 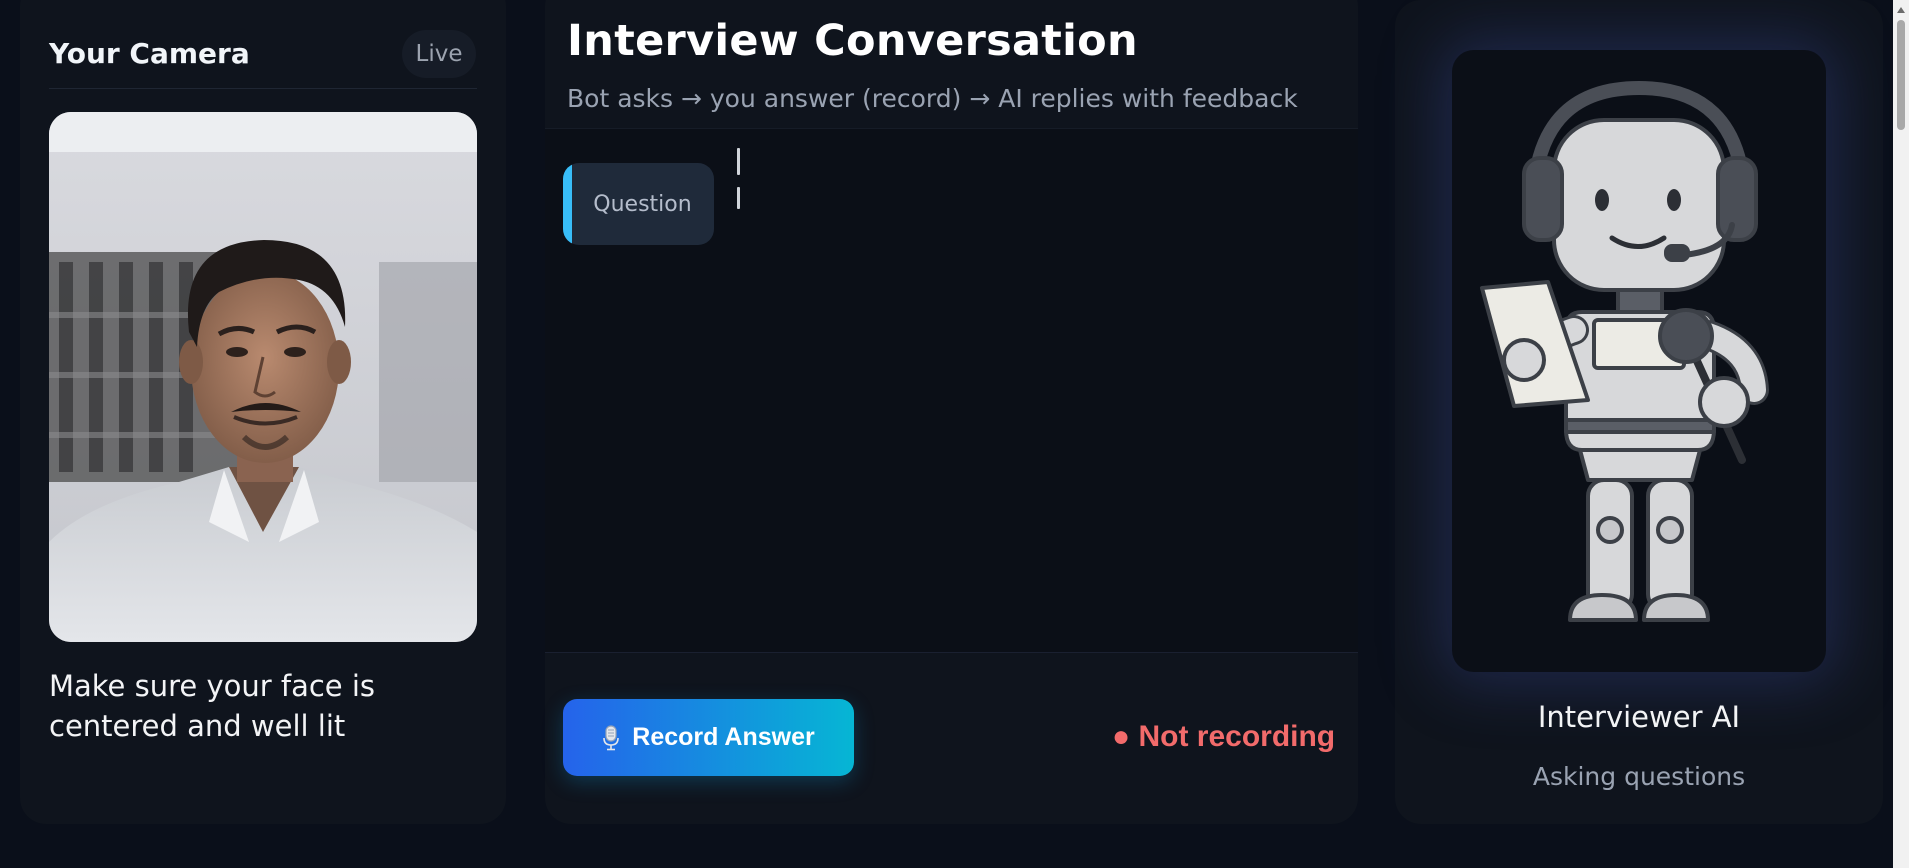 What do you see at coordinates (611, 737) in the screenshot?
I see `microphone-icon` at bounding box center [611, 737].